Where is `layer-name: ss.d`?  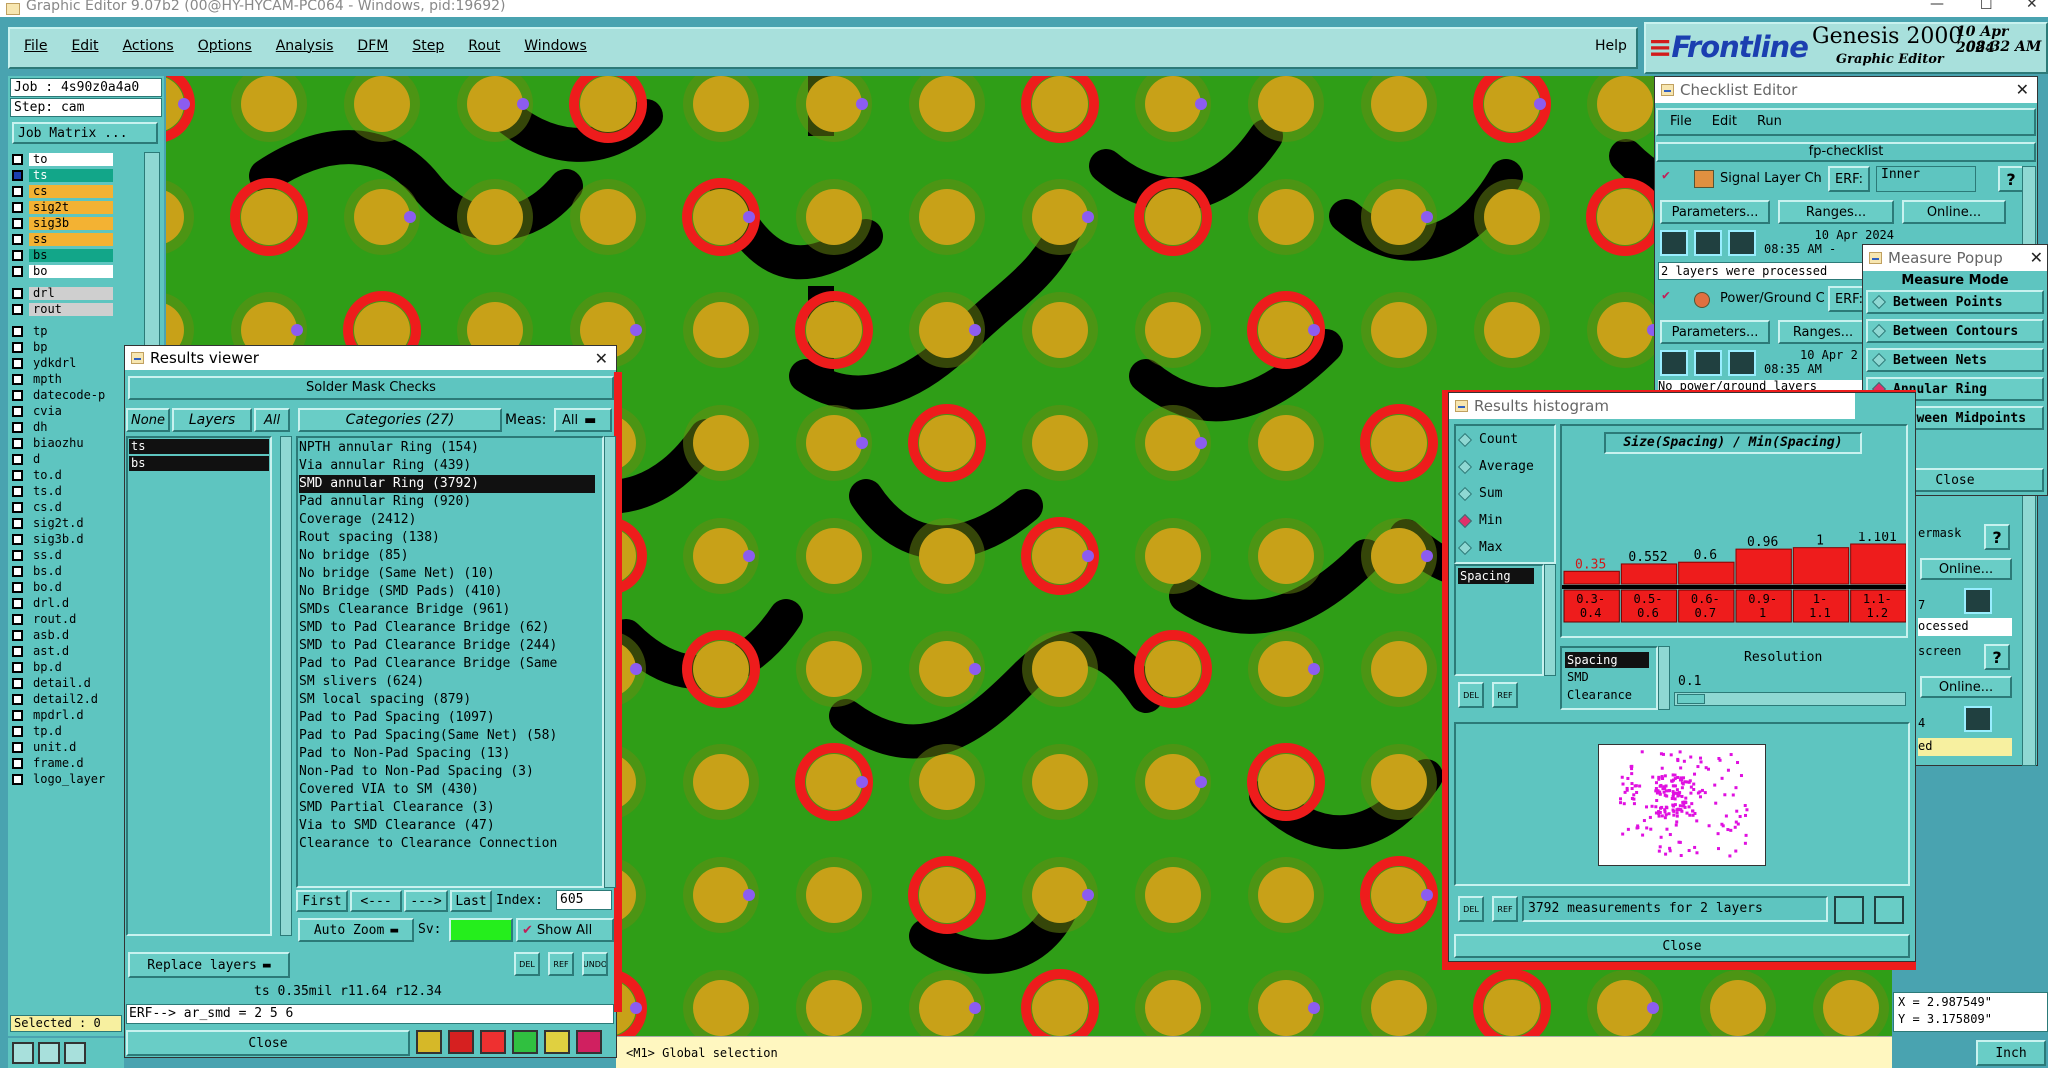
layer-name: ss.d is located at coordinates (71, 555).